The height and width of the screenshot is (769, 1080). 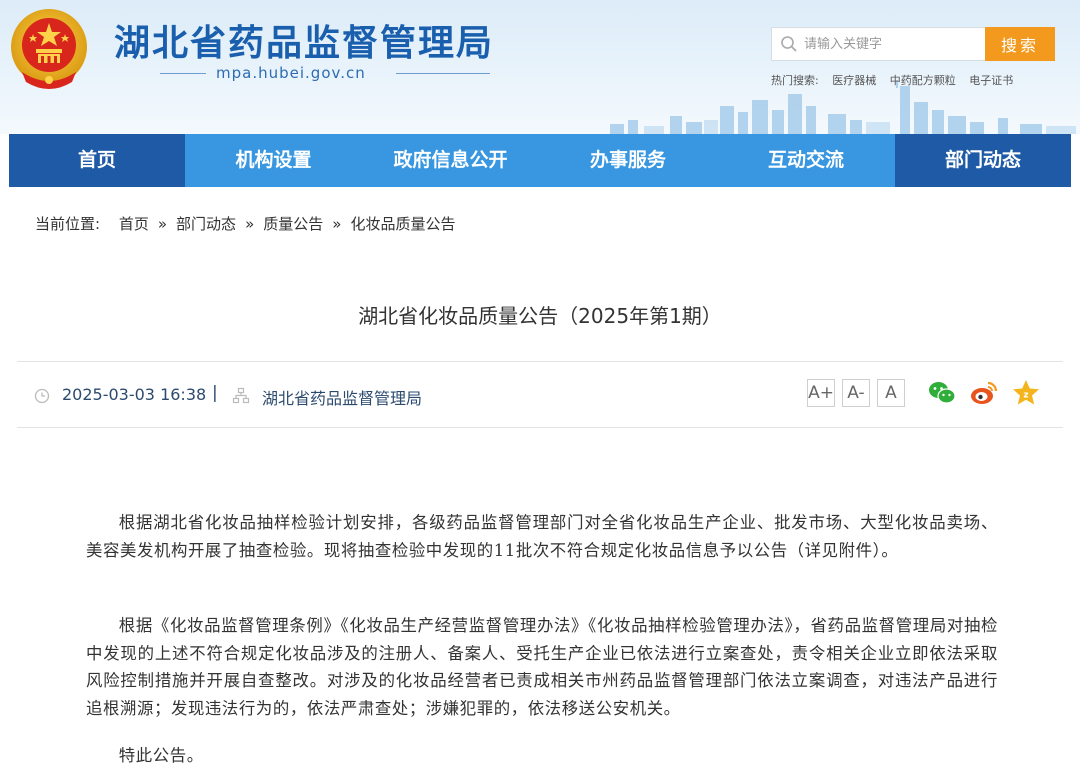 What do you see at coordinates (49, 49) in the screenshot?
I see `national-emblem-icon` at bounding box center [49, 49].